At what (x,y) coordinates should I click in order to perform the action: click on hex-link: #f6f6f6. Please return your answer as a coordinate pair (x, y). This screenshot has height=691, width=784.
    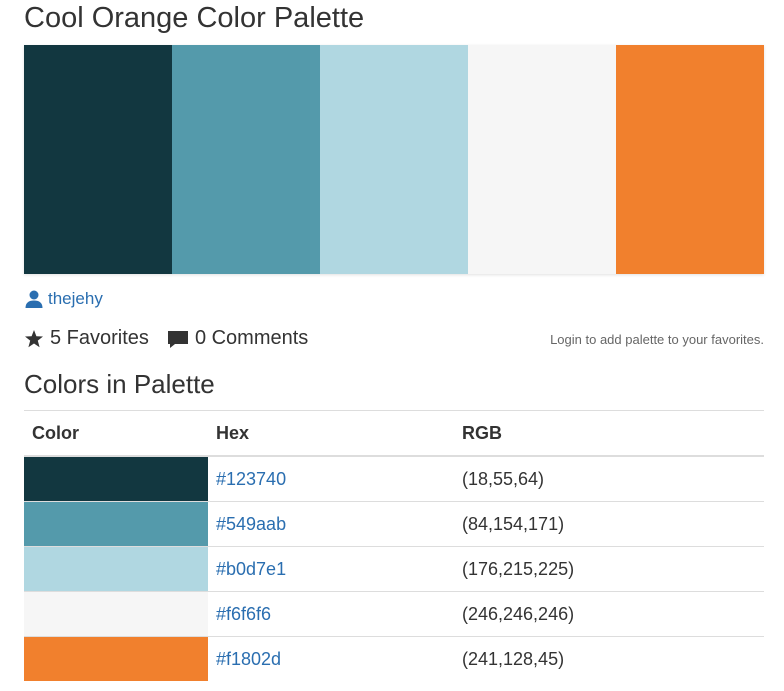
    Looking at the image, I should click on (243, 614).